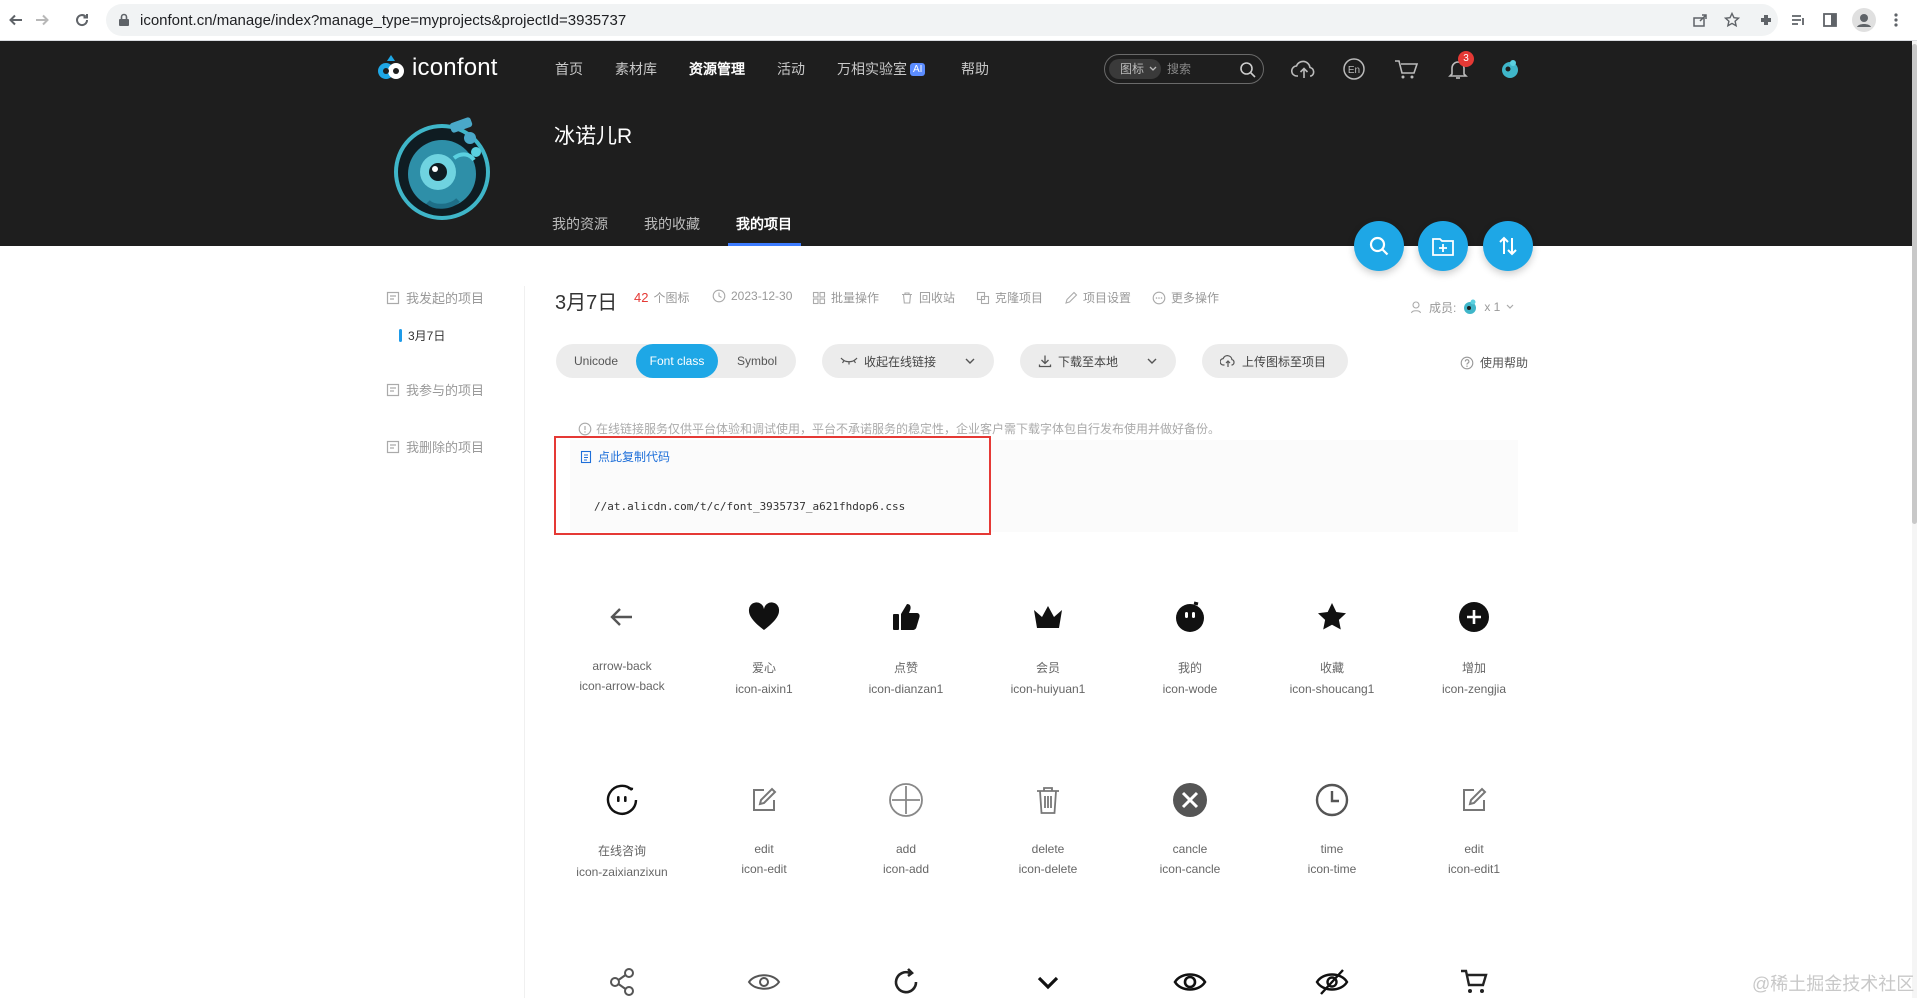 Image resolution: width=1917 pixels, height=1000 pixels. What do you see at coordinates (1896, 20) in the screenshot?
I see `more-vertical-icon` at bounding box center [1896, 20].